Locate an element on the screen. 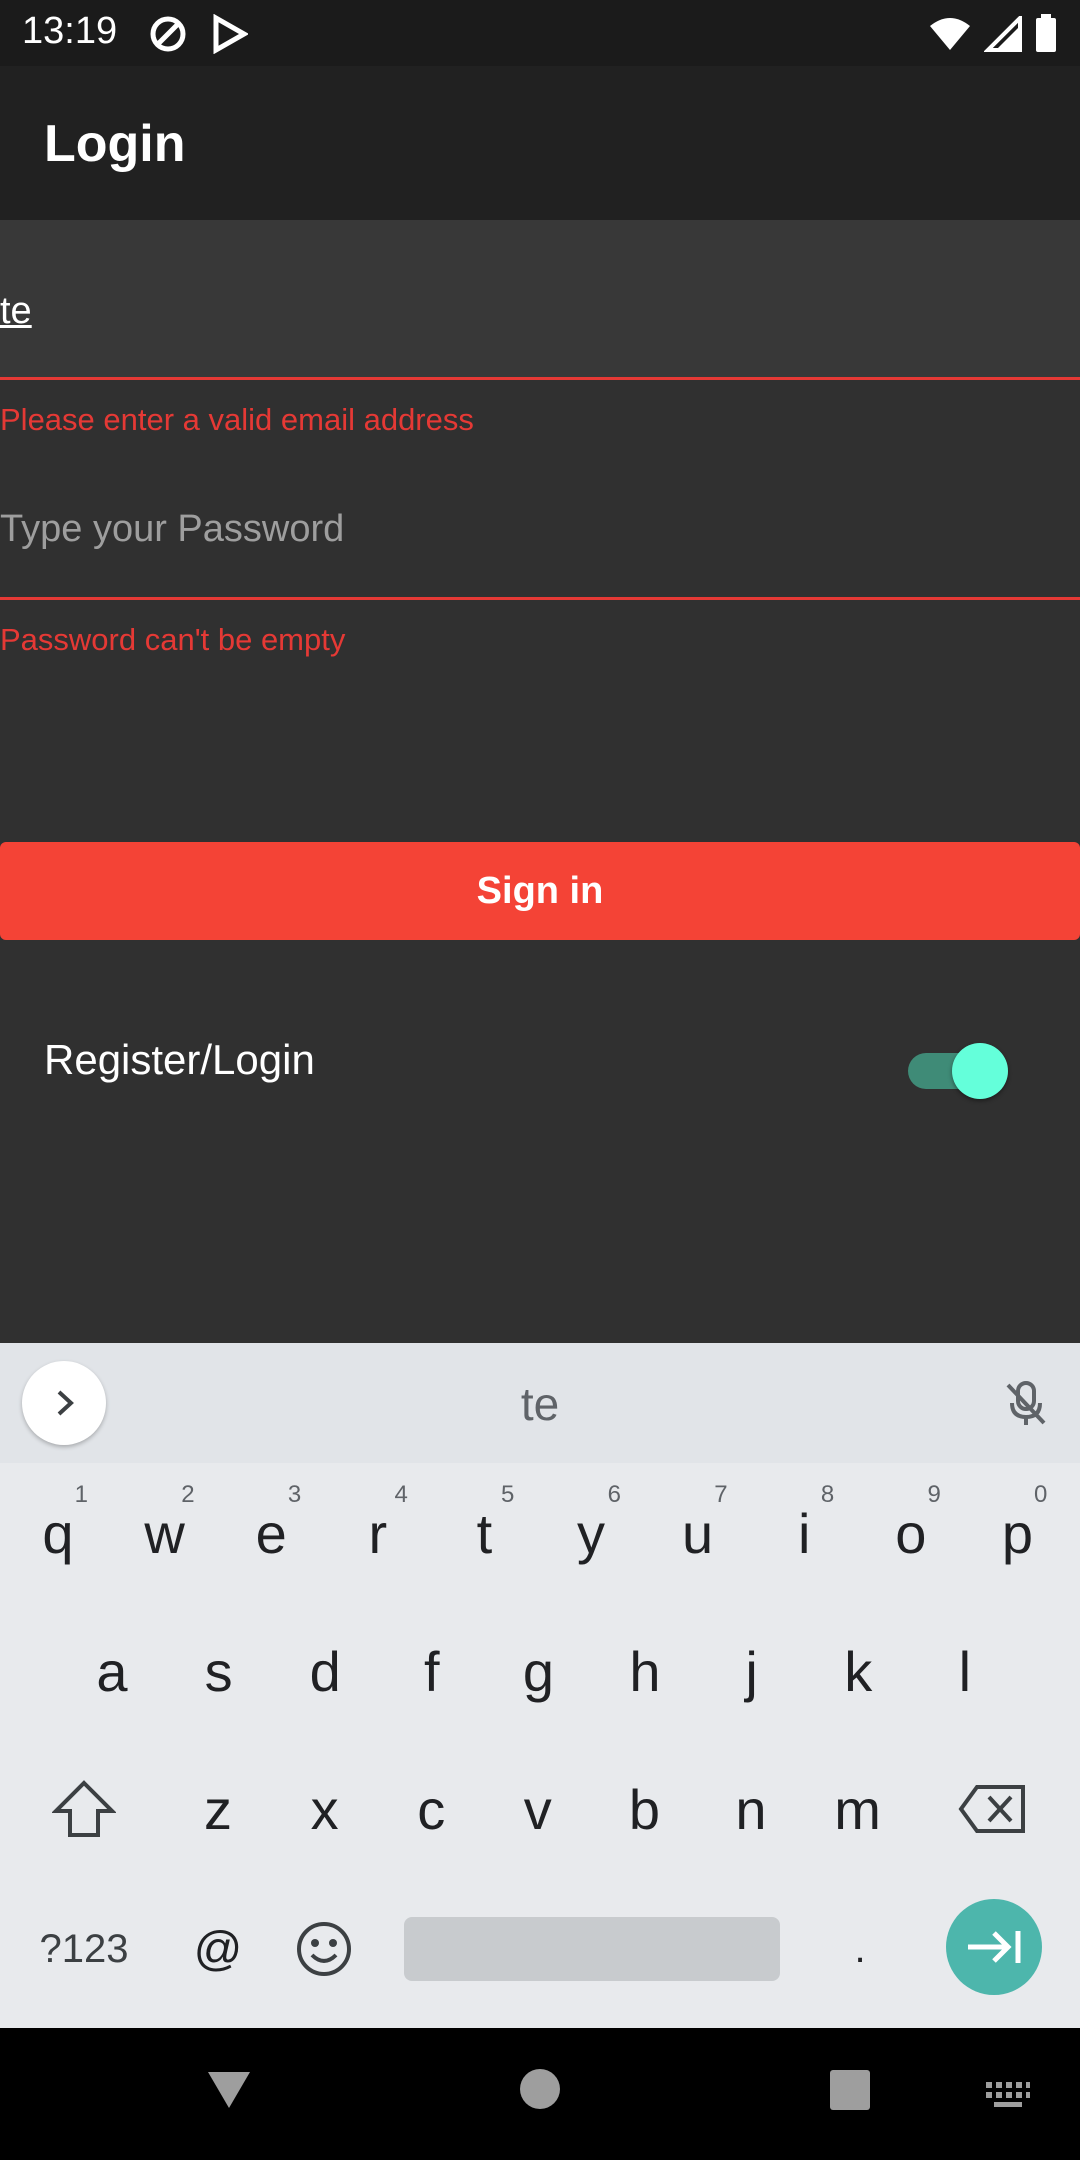 This screenshot has height=2160, width=1080. key-f: f is located at coordinates (432, 1671).